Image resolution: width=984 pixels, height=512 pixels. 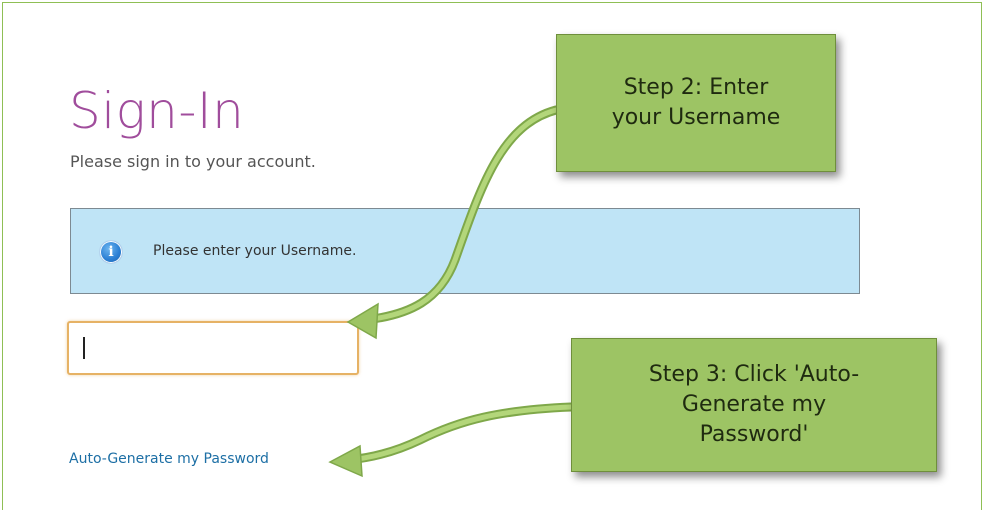 What do you see at coordinates (696, 103) in the screenshot?
I see `callout-step2: Step 2: Enter your Username` at bounding box center [696, 103].